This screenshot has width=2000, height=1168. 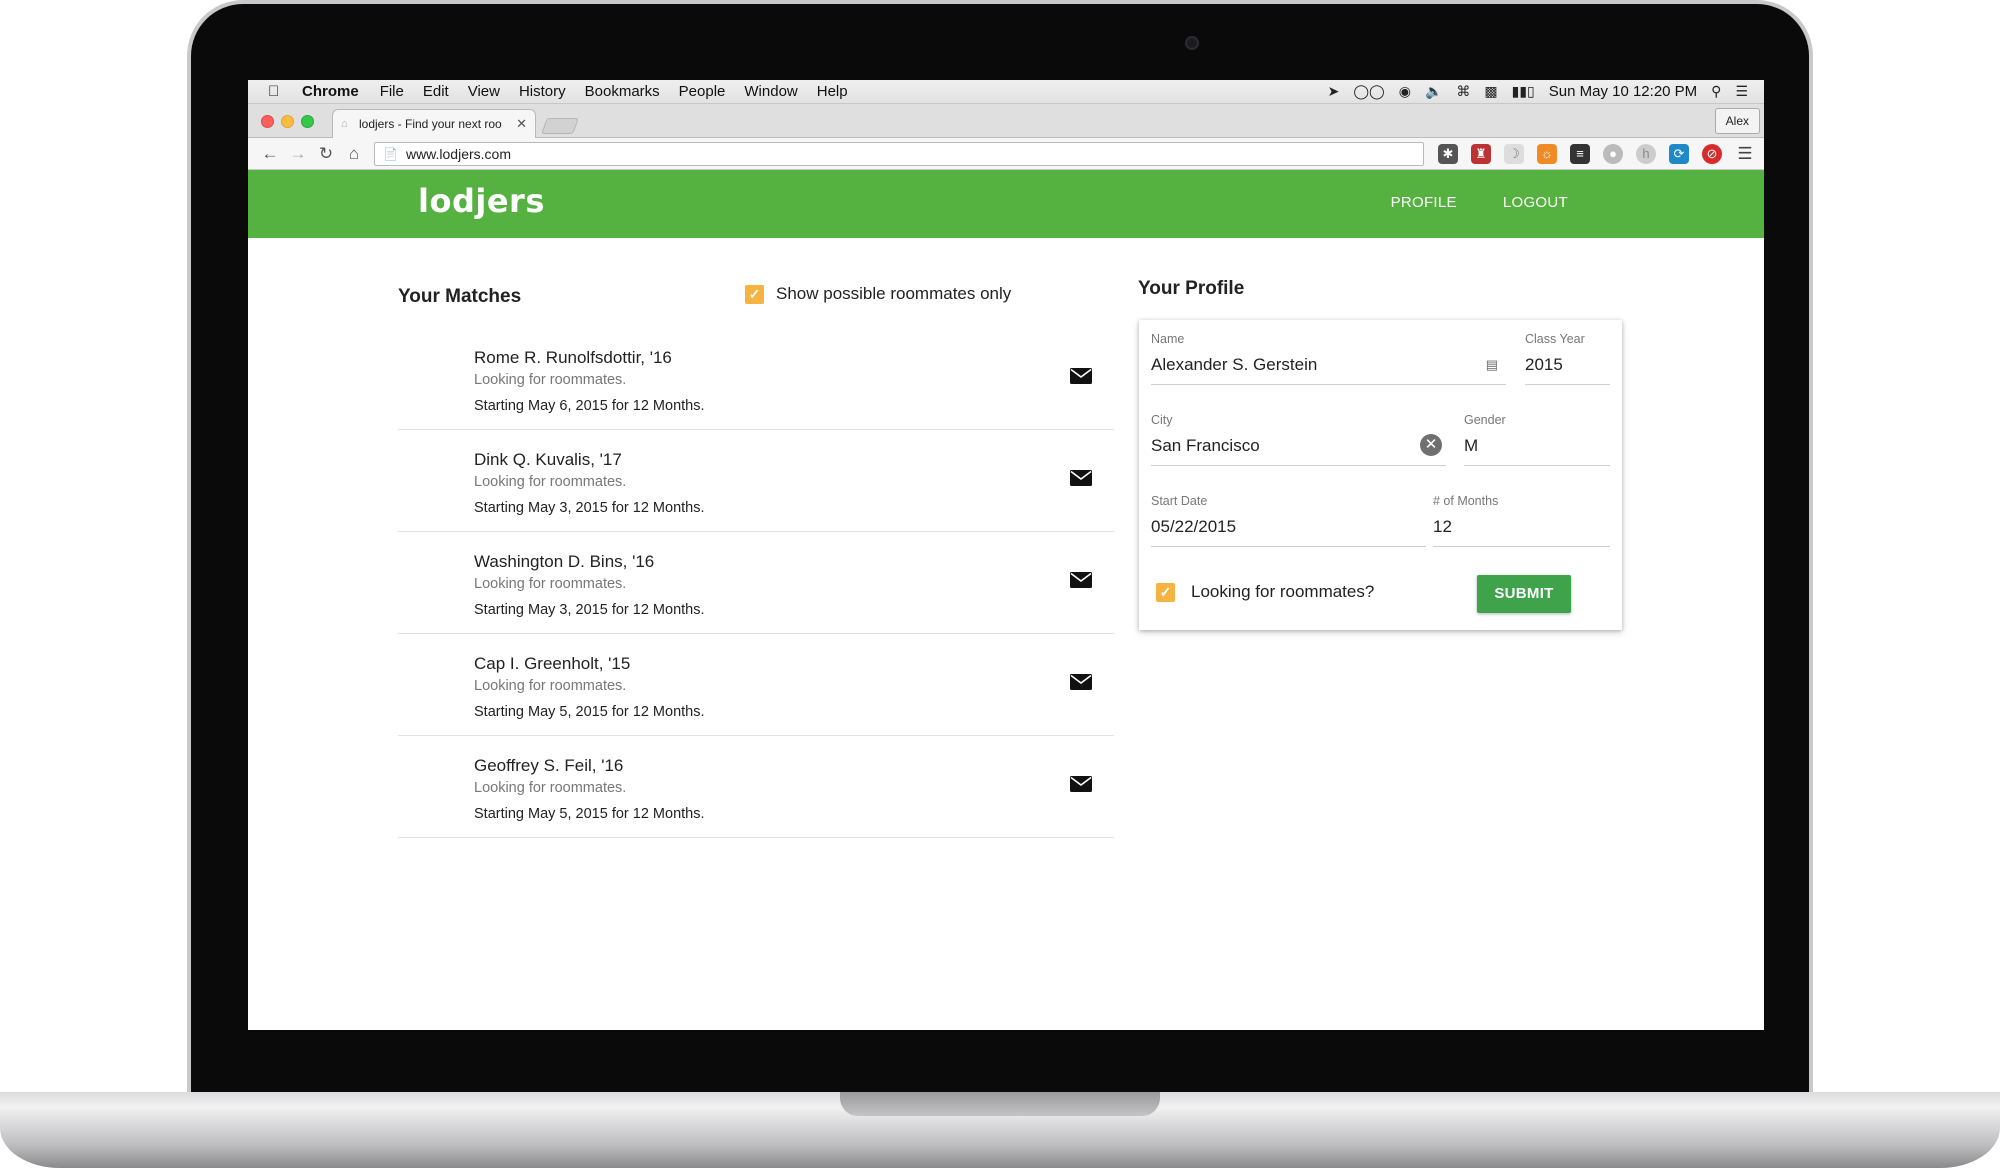 I want to click on maximize-window-button, so click(x=307, y=121).